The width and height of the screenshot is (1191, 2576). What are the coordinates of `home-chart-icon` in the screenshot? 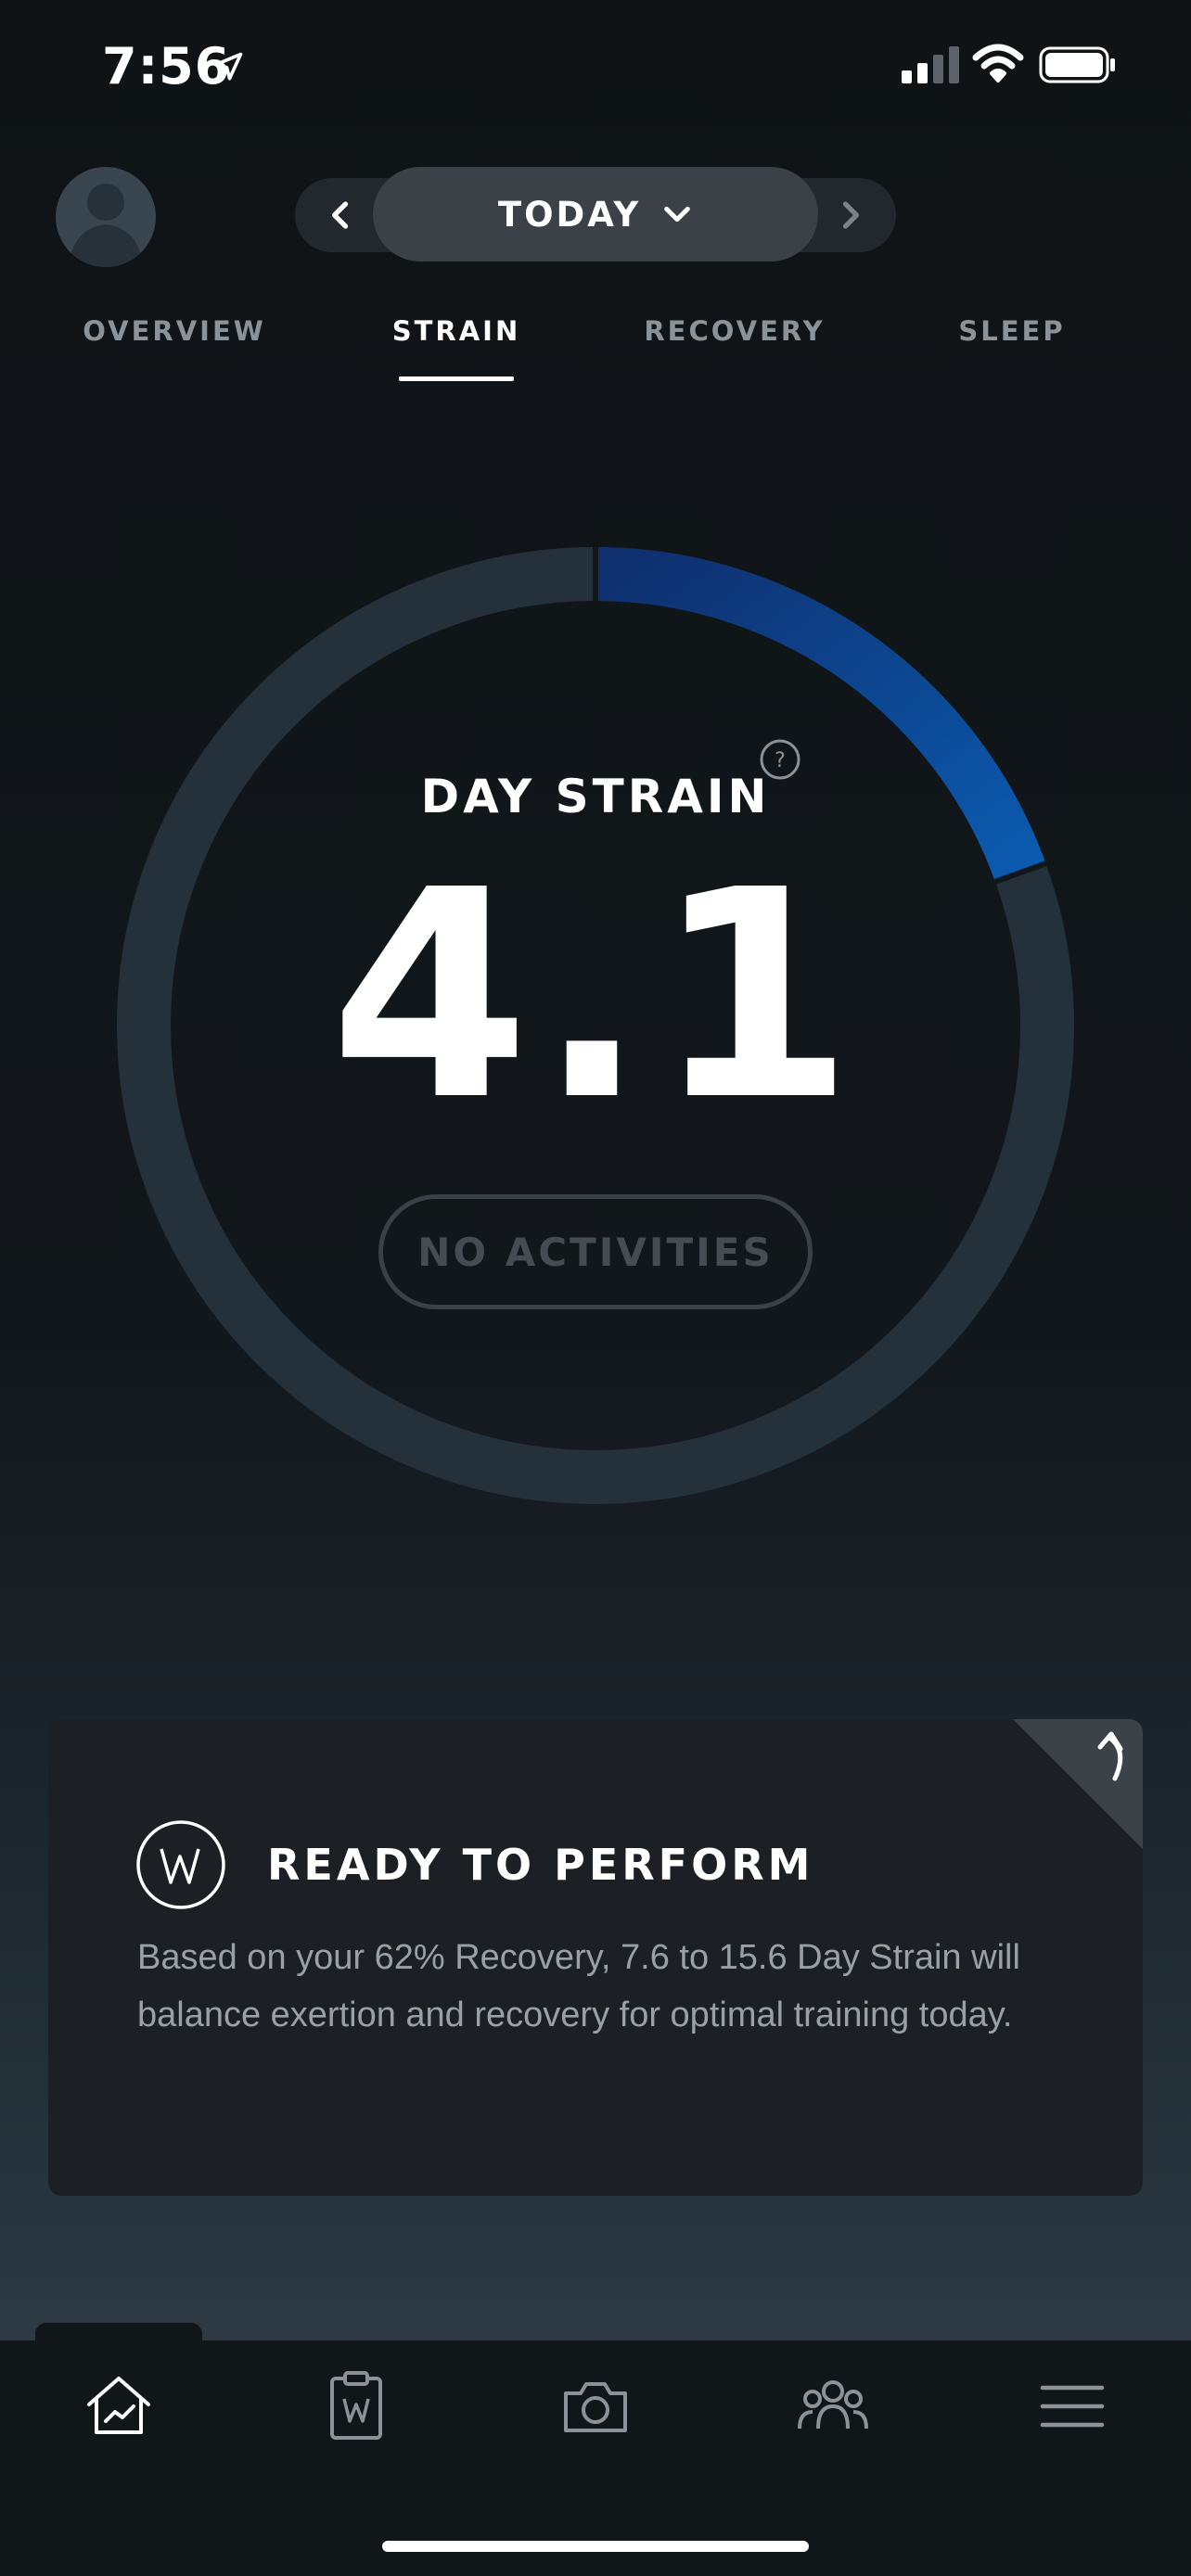 It's located at (118, 2406).